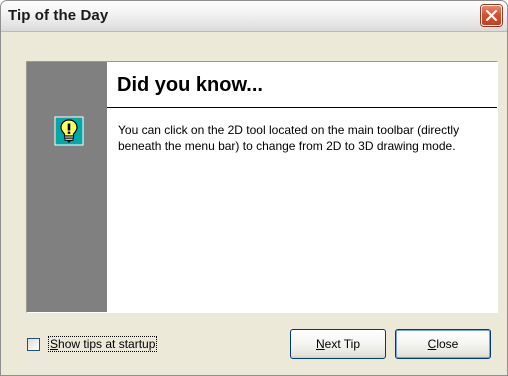  What do you see at coordinates (320, 344) in the screenshot?
I see `next-tip-mnemonic: N` at bounding box center [320, 344].